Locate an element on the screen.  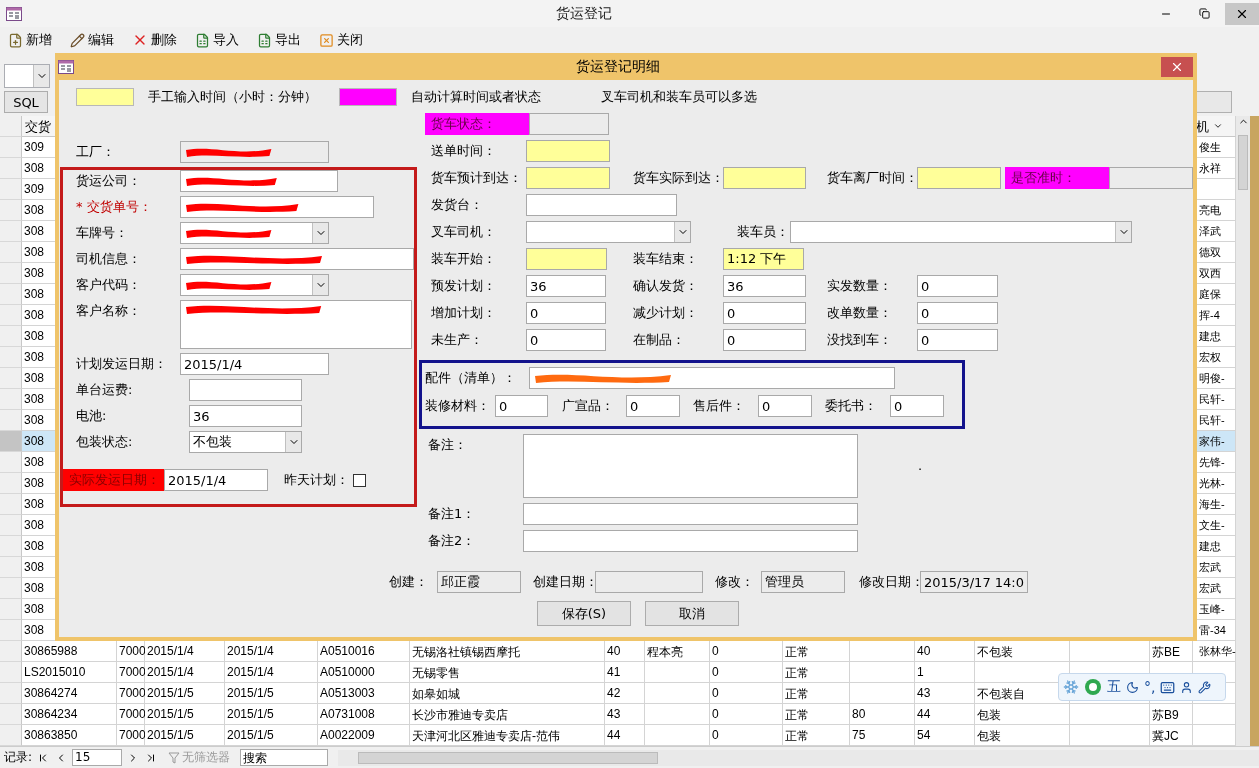
sql-button: SQL is located at coordinates (26, 102).